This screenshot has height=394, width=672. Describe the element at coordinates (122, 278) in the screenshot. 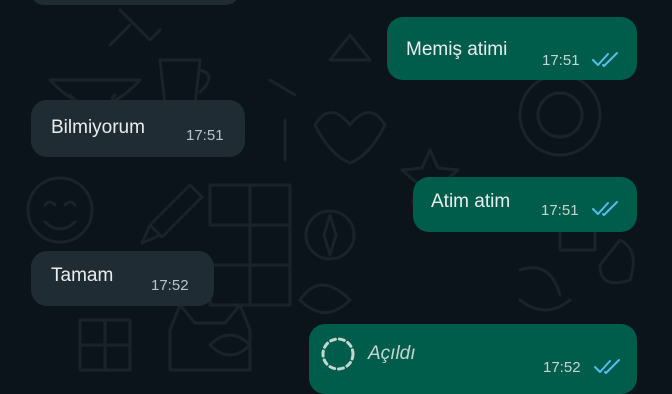

I see `incoming-message: Tamam 17:52` at that location.